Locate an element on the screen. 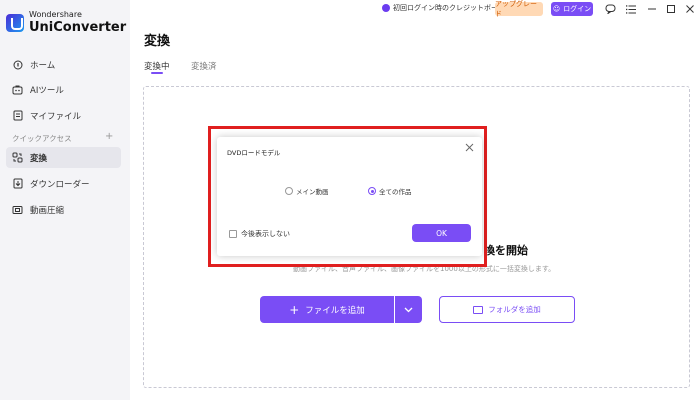  upgrade-button: アップグレード is located at coordinates (519, 9).